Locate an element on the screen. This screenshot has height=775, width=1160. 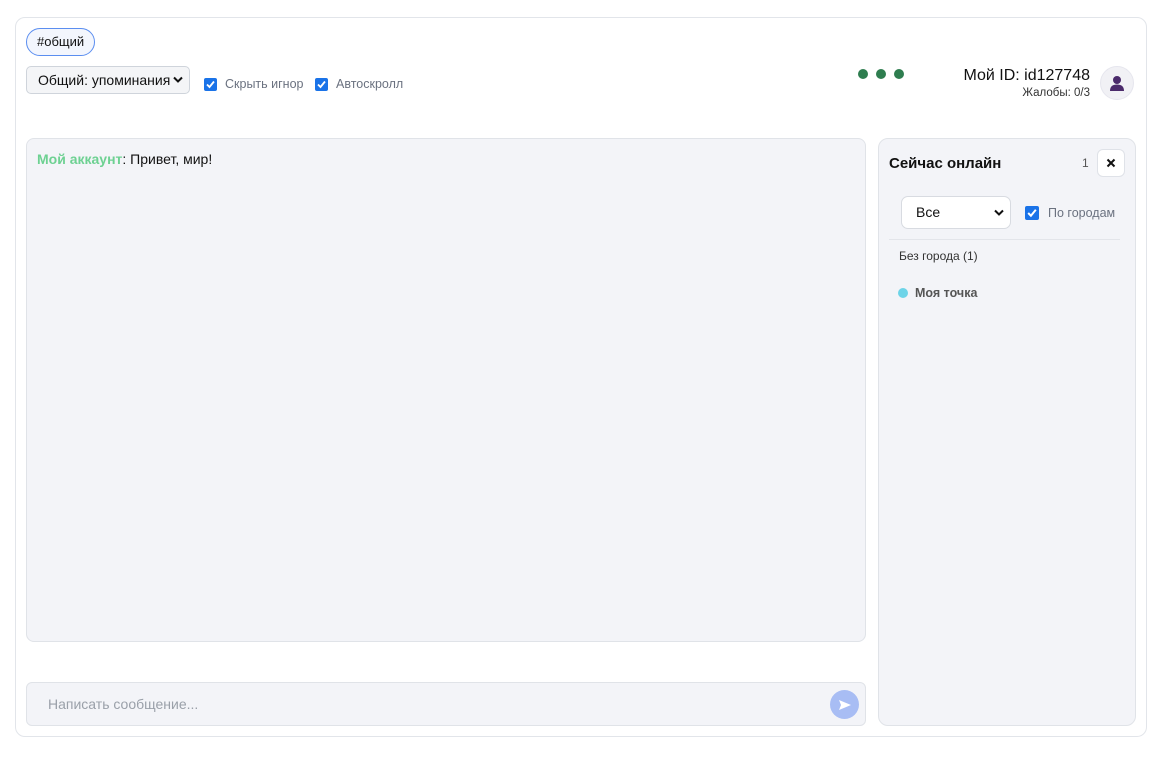
connection-status-indicator is located at coordinates (881, 74).